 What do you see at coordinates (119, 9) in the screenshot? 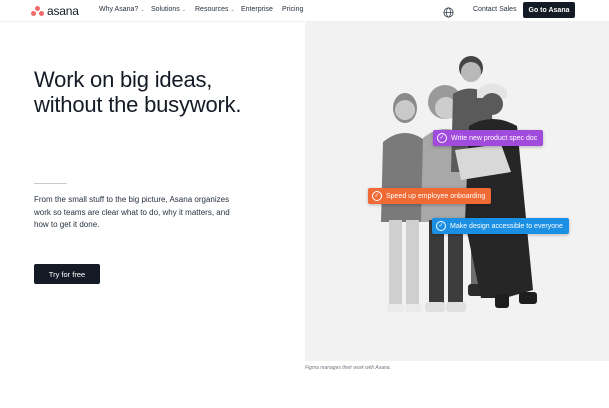
I see `nav-item-label: Why Asana?` at bounding box center [119, 9].